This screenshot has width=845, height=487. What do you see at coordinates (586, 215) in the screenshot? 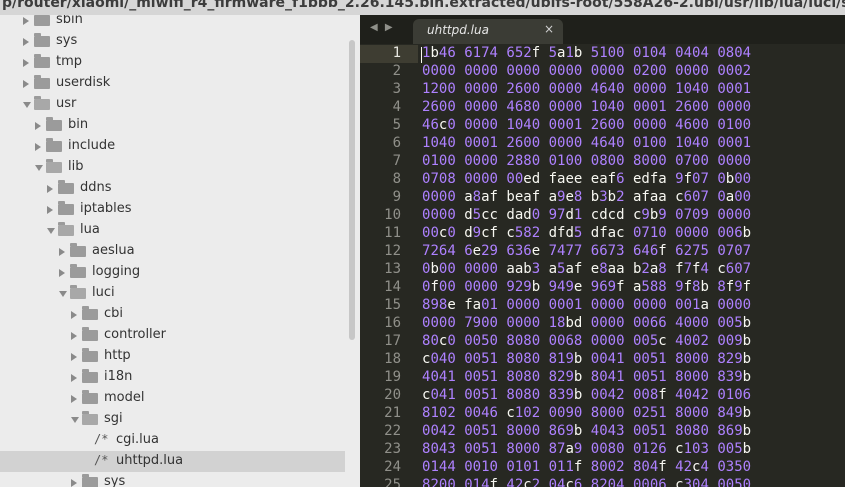
I see `code-line: 0000 d5cc dad0 97d1 cdcd c9b9 0709 0000` at bounding box center [586, 215].